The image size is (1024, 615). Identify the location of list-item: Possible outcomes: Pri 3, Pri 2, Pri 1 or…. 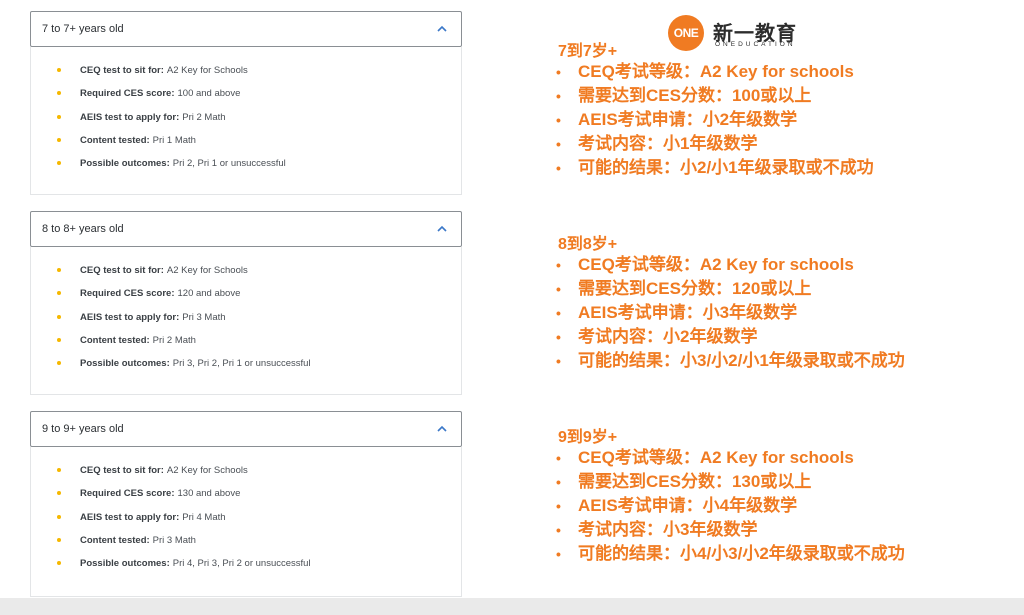
(184, 369).